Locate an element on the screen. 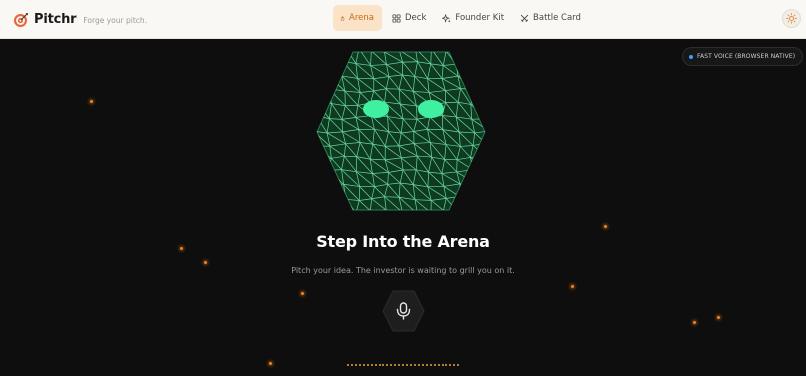 The height and width of the screenshot is (376, 806). brand-name: Pitchr is located at coordinates (55, 19).